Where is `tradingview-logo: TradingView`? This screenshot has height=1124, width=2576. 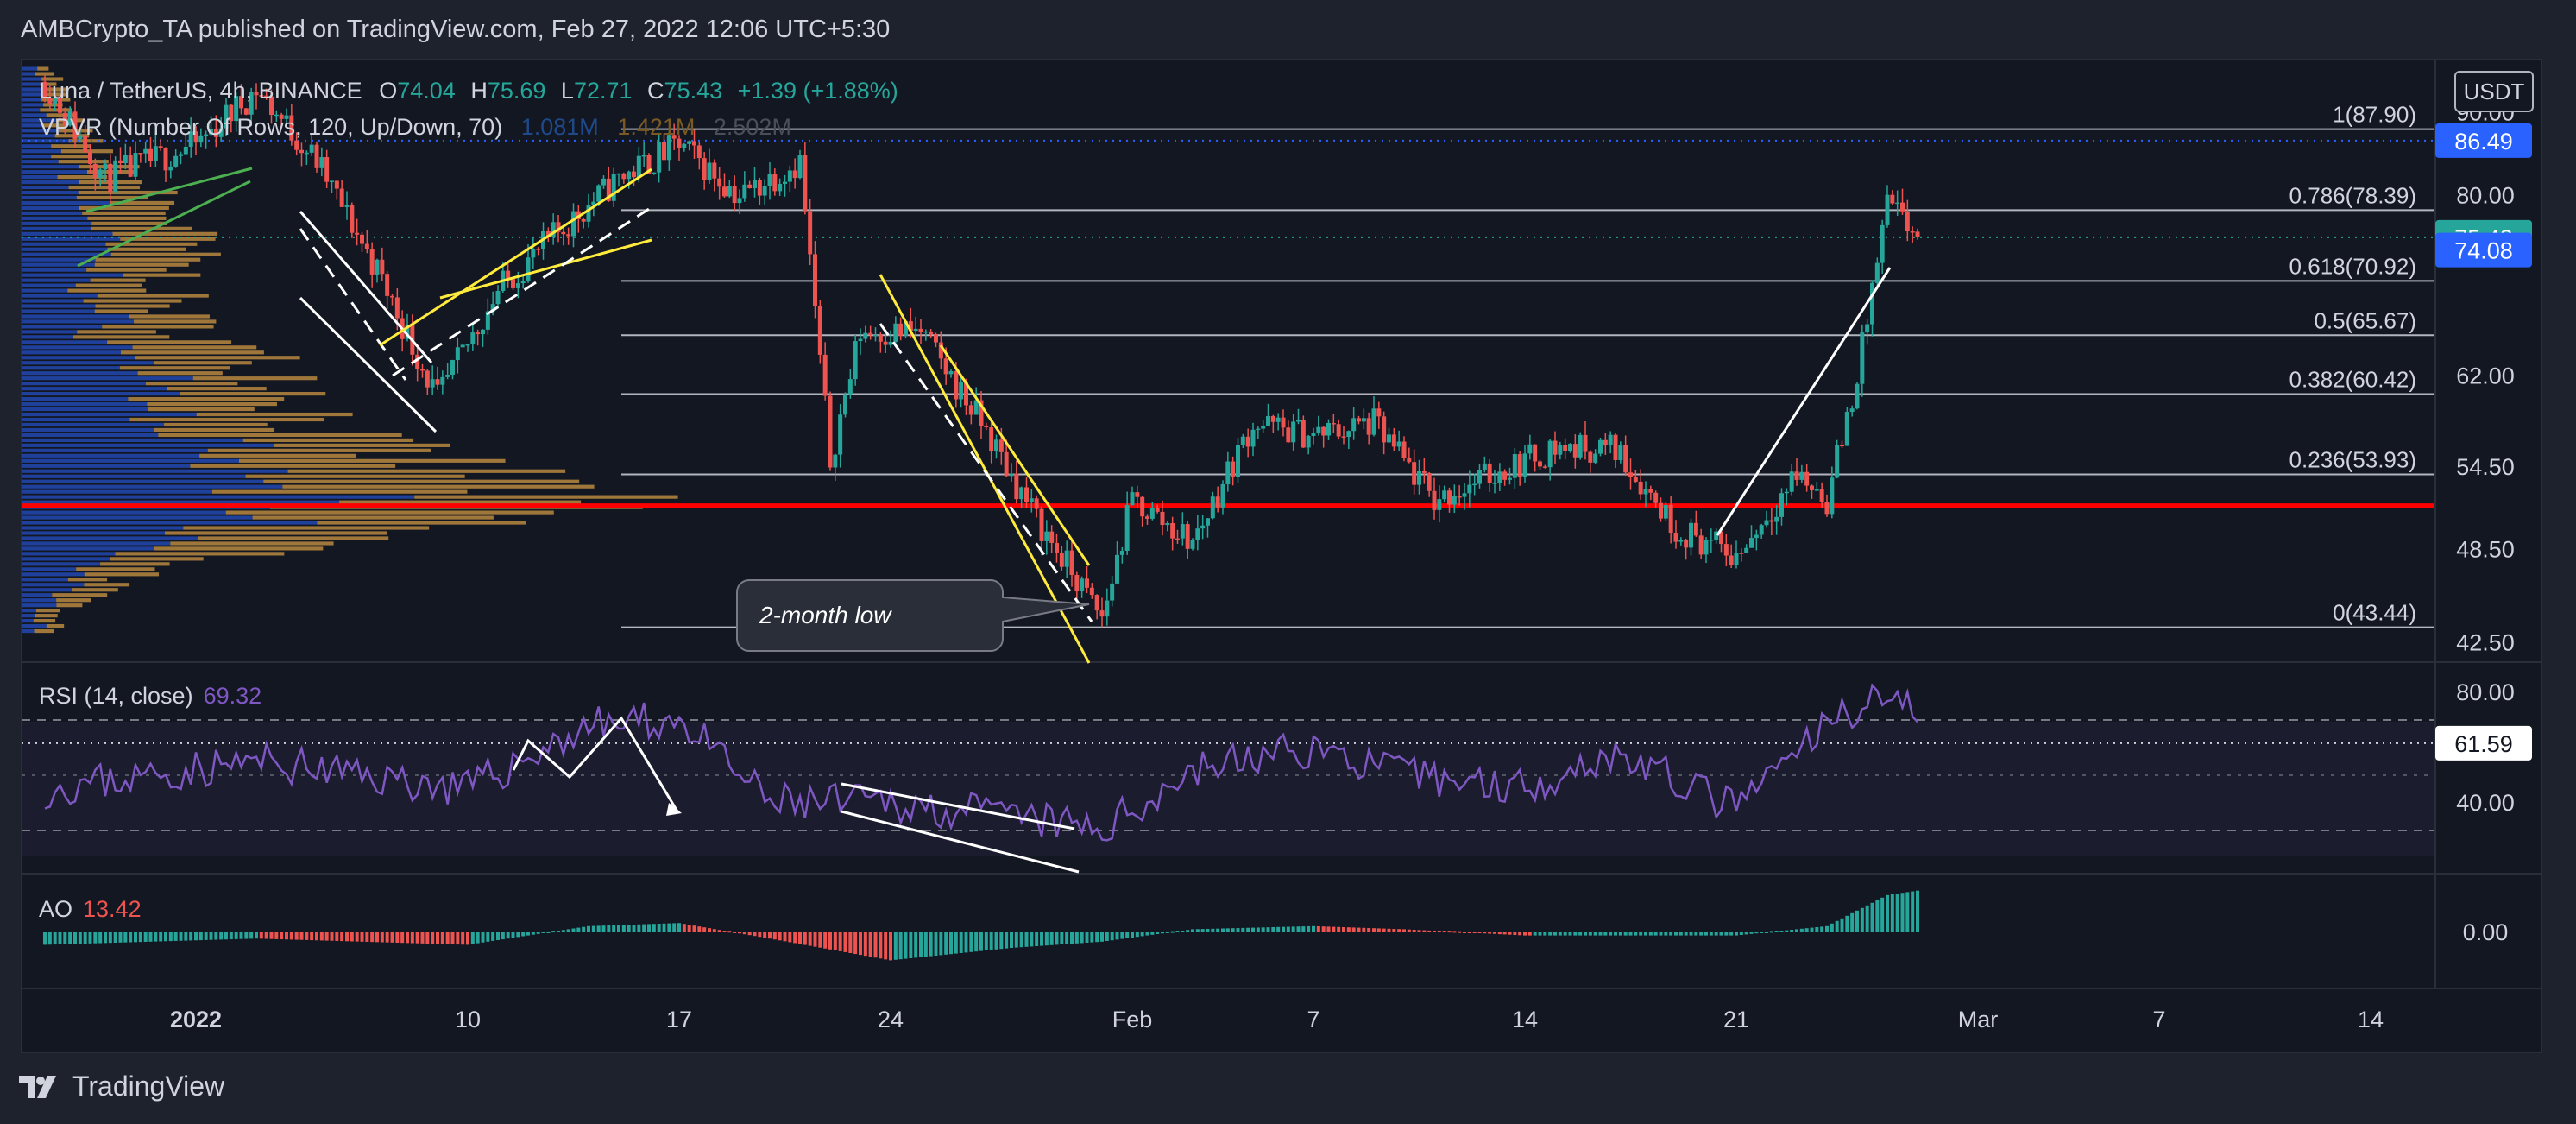 tradingview-logo: TradingView is located at coordinates (122, 1086).